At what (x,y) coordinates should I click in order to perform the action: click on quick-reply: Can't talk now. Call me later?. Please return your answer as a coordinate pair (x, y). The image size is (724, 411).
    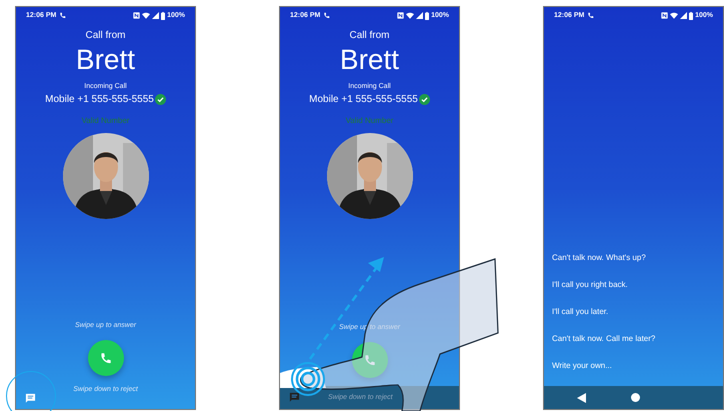
    Looking at the image, I should click on (633, 345).